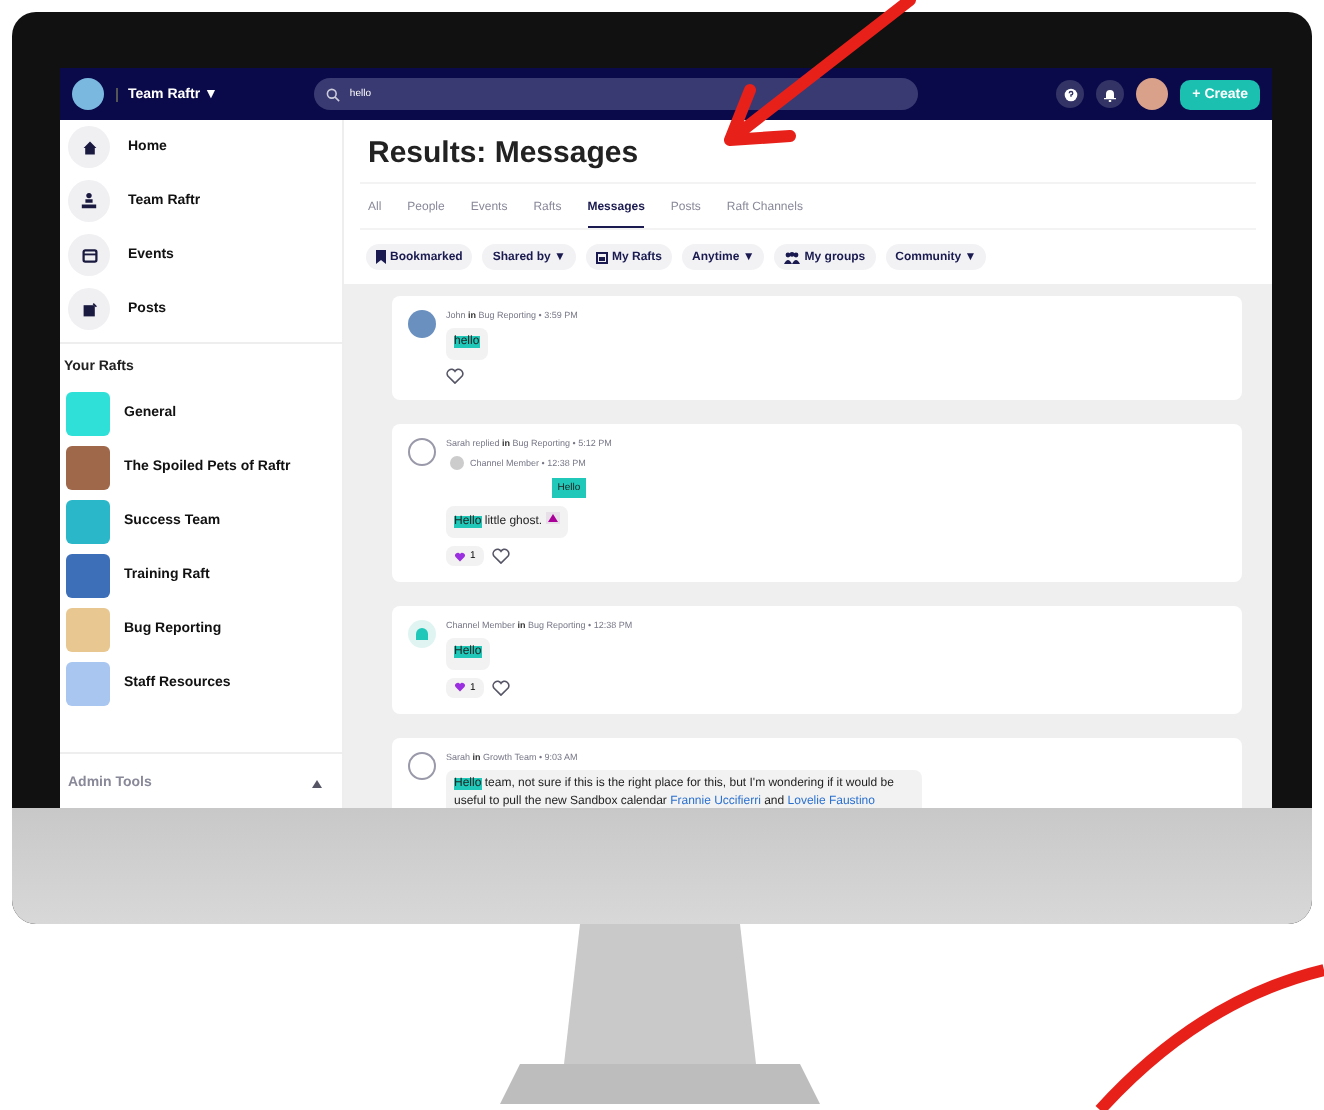 The height and width of the screenshot is (1110, 1324). Describe the element at coordinates (381, 257) in the screenshot. I see `bookmark-icon` at that location.